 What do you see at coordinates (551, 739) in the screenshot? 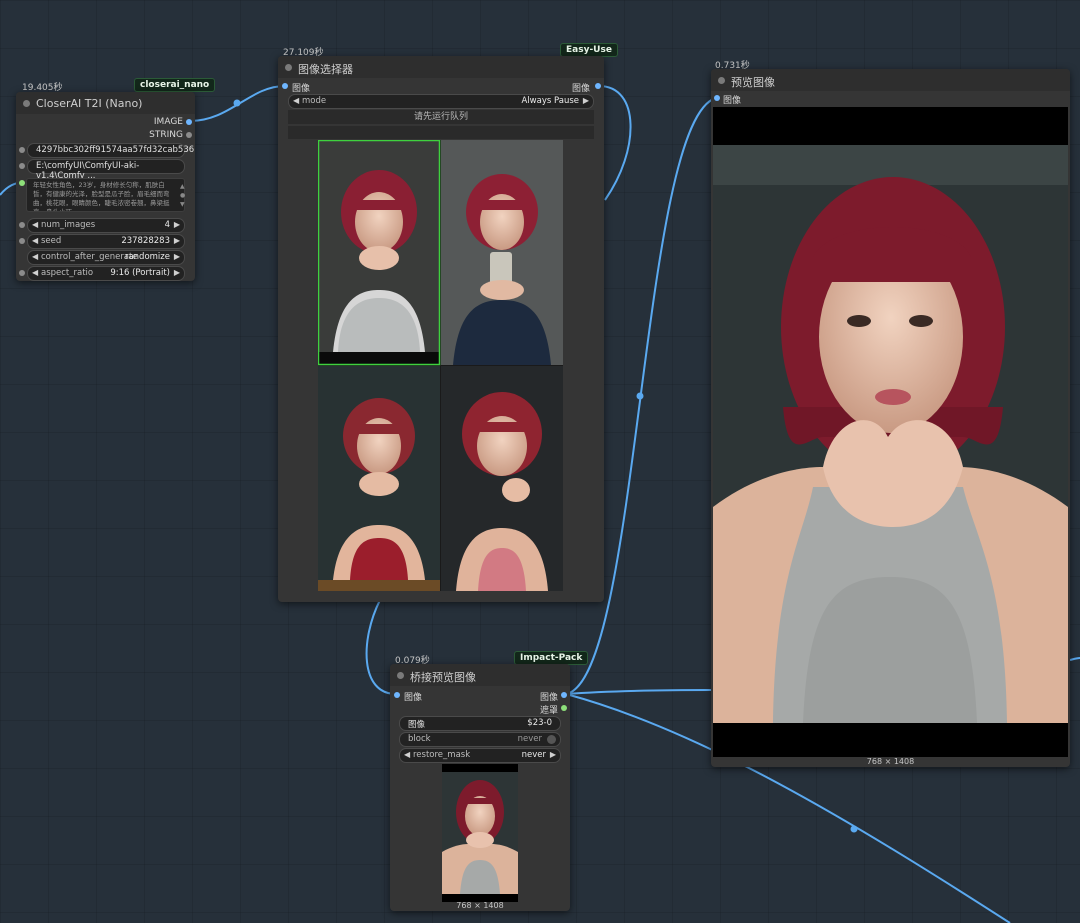
I see `toggle-knob-icon` at bounding box center [551, 739].